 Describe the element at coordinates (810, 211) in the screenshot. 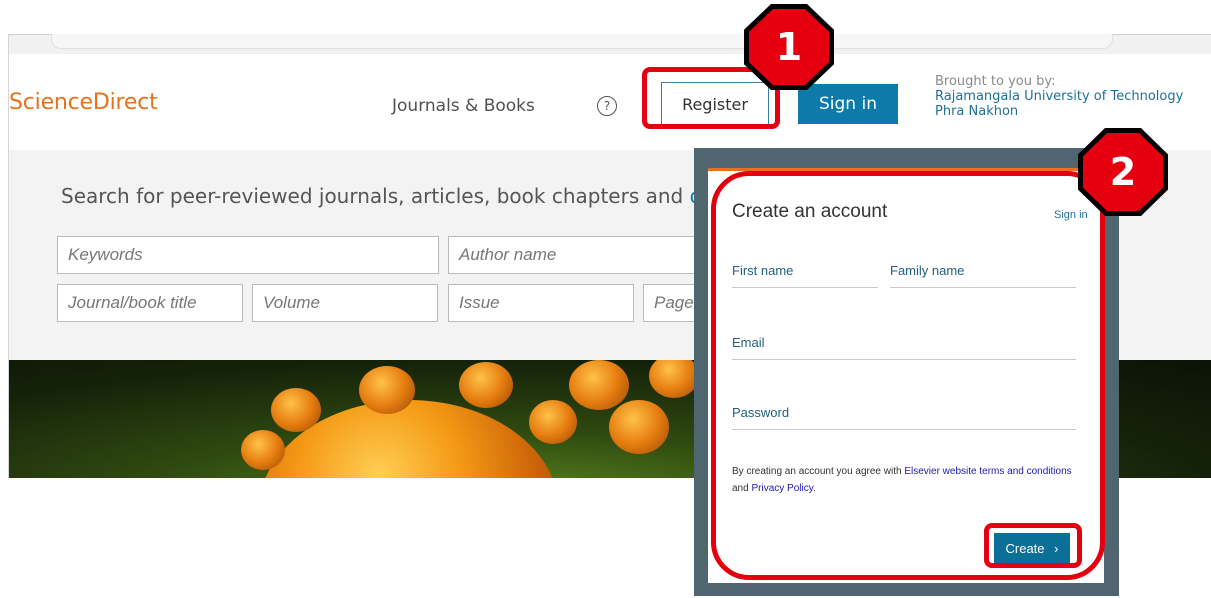

I see `modal-title: Create an account` at that location.